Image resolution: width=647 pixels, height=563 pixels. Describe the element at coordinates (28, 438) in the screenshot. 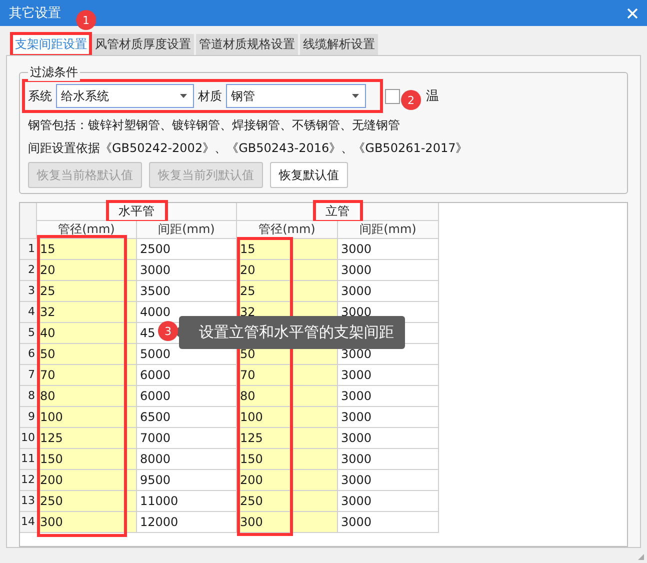

I see `row-number: 10` at that location.